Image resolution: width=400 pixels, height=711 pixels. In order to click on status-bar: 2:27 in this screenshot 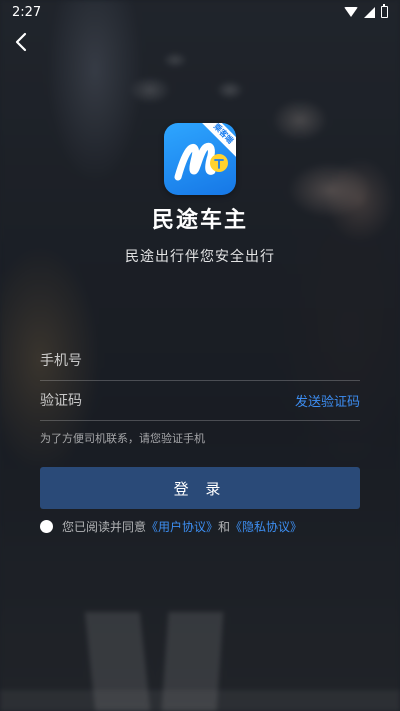, I will do `click(200, 12)`.